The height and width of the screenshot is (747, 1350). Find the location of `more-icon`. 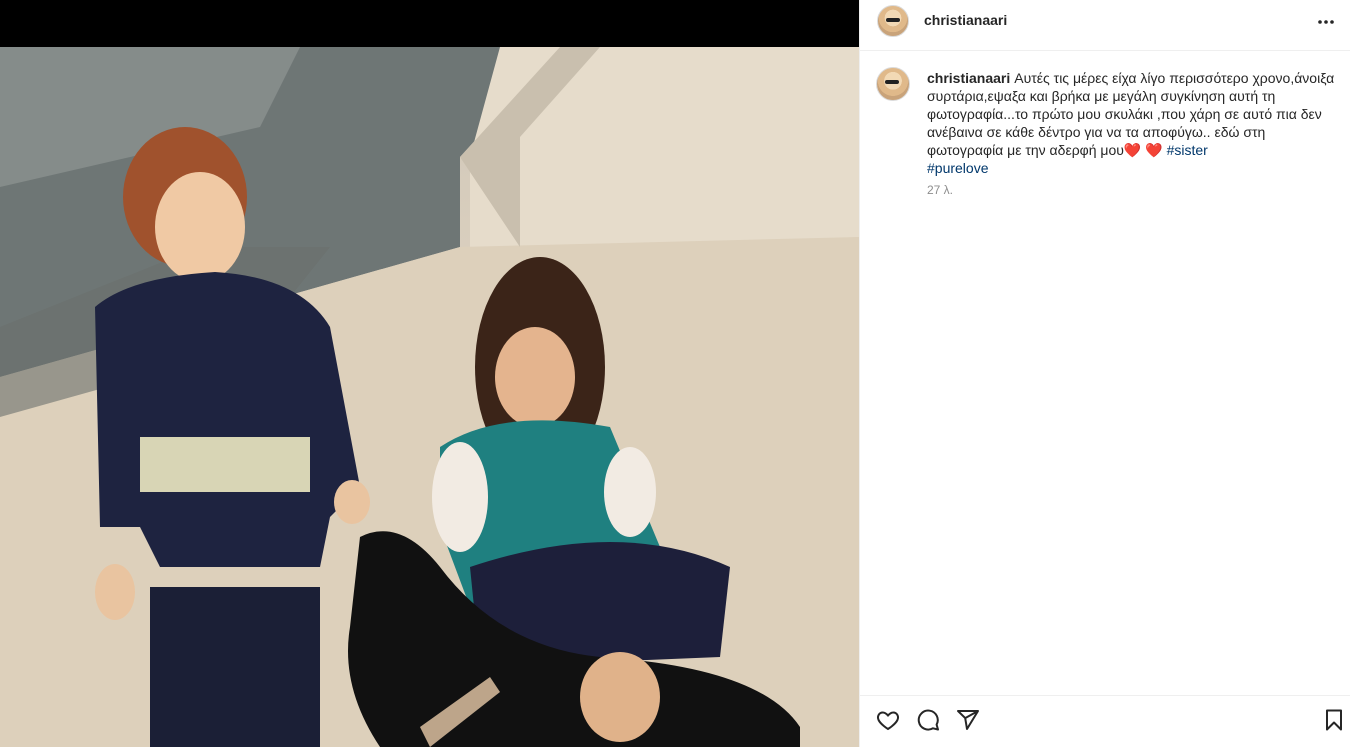

more-icon is located at coordinates (1326, 22).